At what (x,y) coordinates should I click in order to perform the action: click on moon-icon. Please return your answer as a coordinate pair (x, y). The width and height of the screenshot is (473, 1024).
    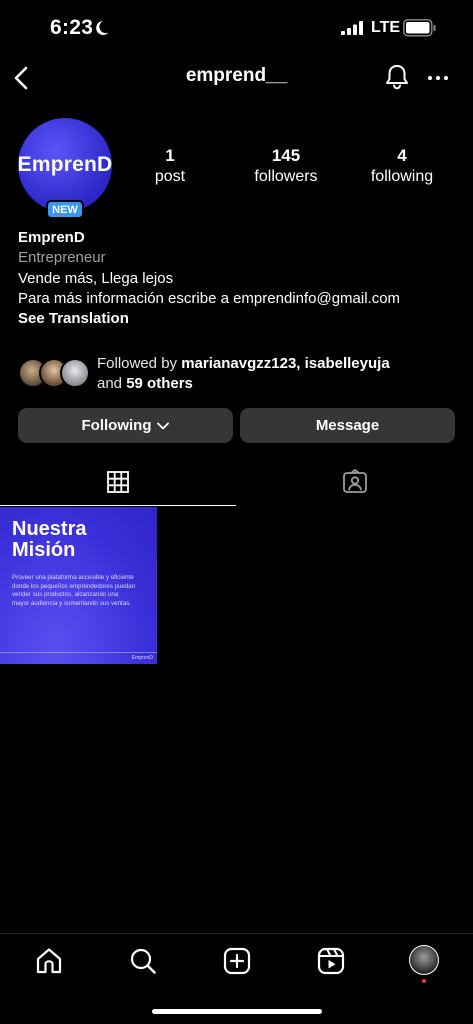
    Looking at the image, I should click on (102, 28).